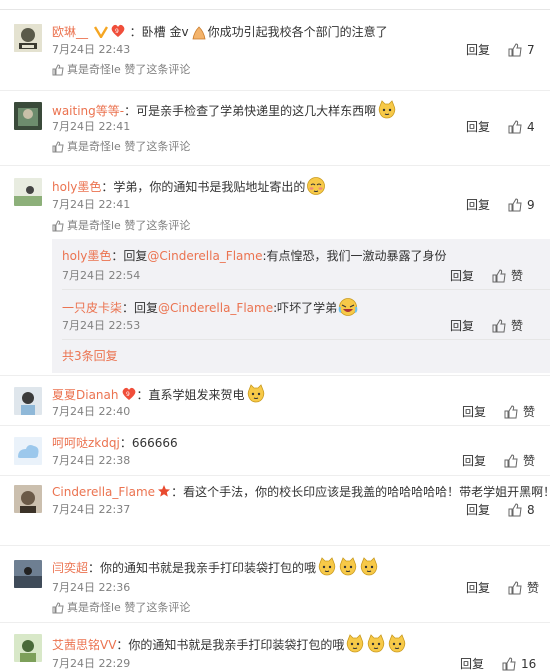 The image size is (550, 672). I want to click on like-button: 8, so click(521, 510).